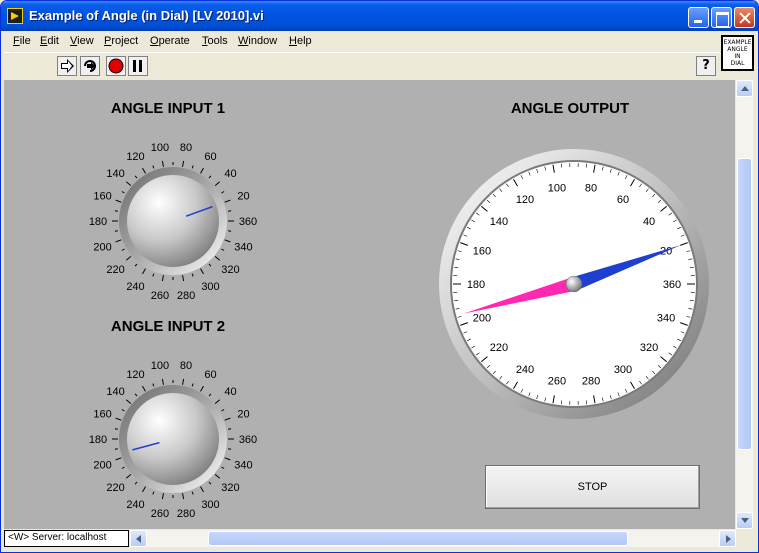  Describe the element at coordinates (499, 348) in the screenshot. I see `gauge-tick-label: 220` at that location.